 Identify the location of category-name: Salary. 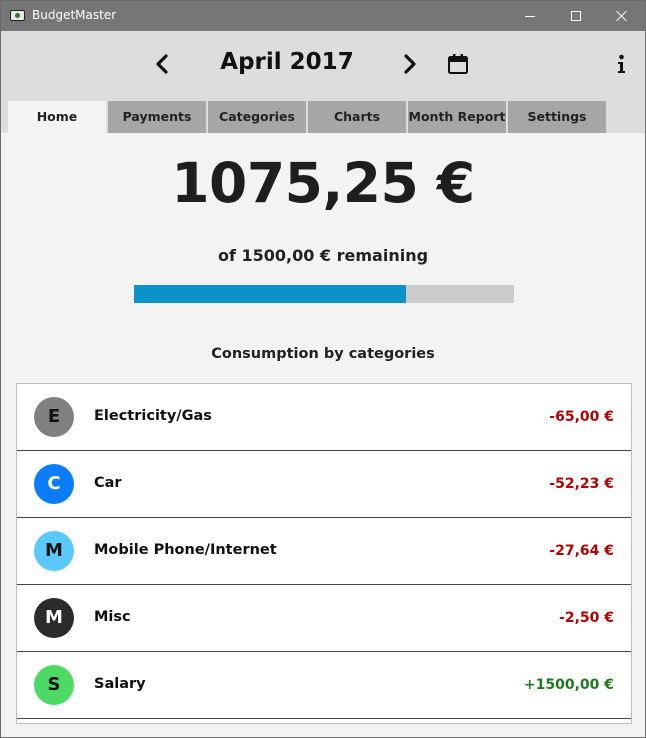
(120, 684).